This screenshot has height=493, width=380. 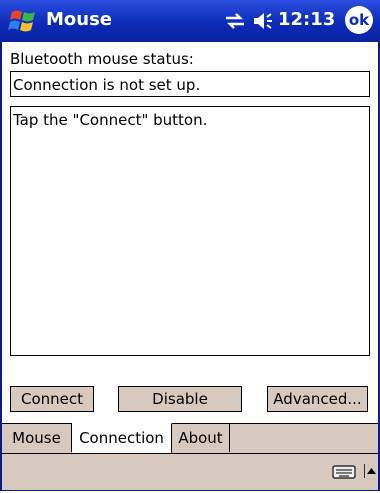 I want to click on status-value: Connection is not set up., so click(x=190, y=84).